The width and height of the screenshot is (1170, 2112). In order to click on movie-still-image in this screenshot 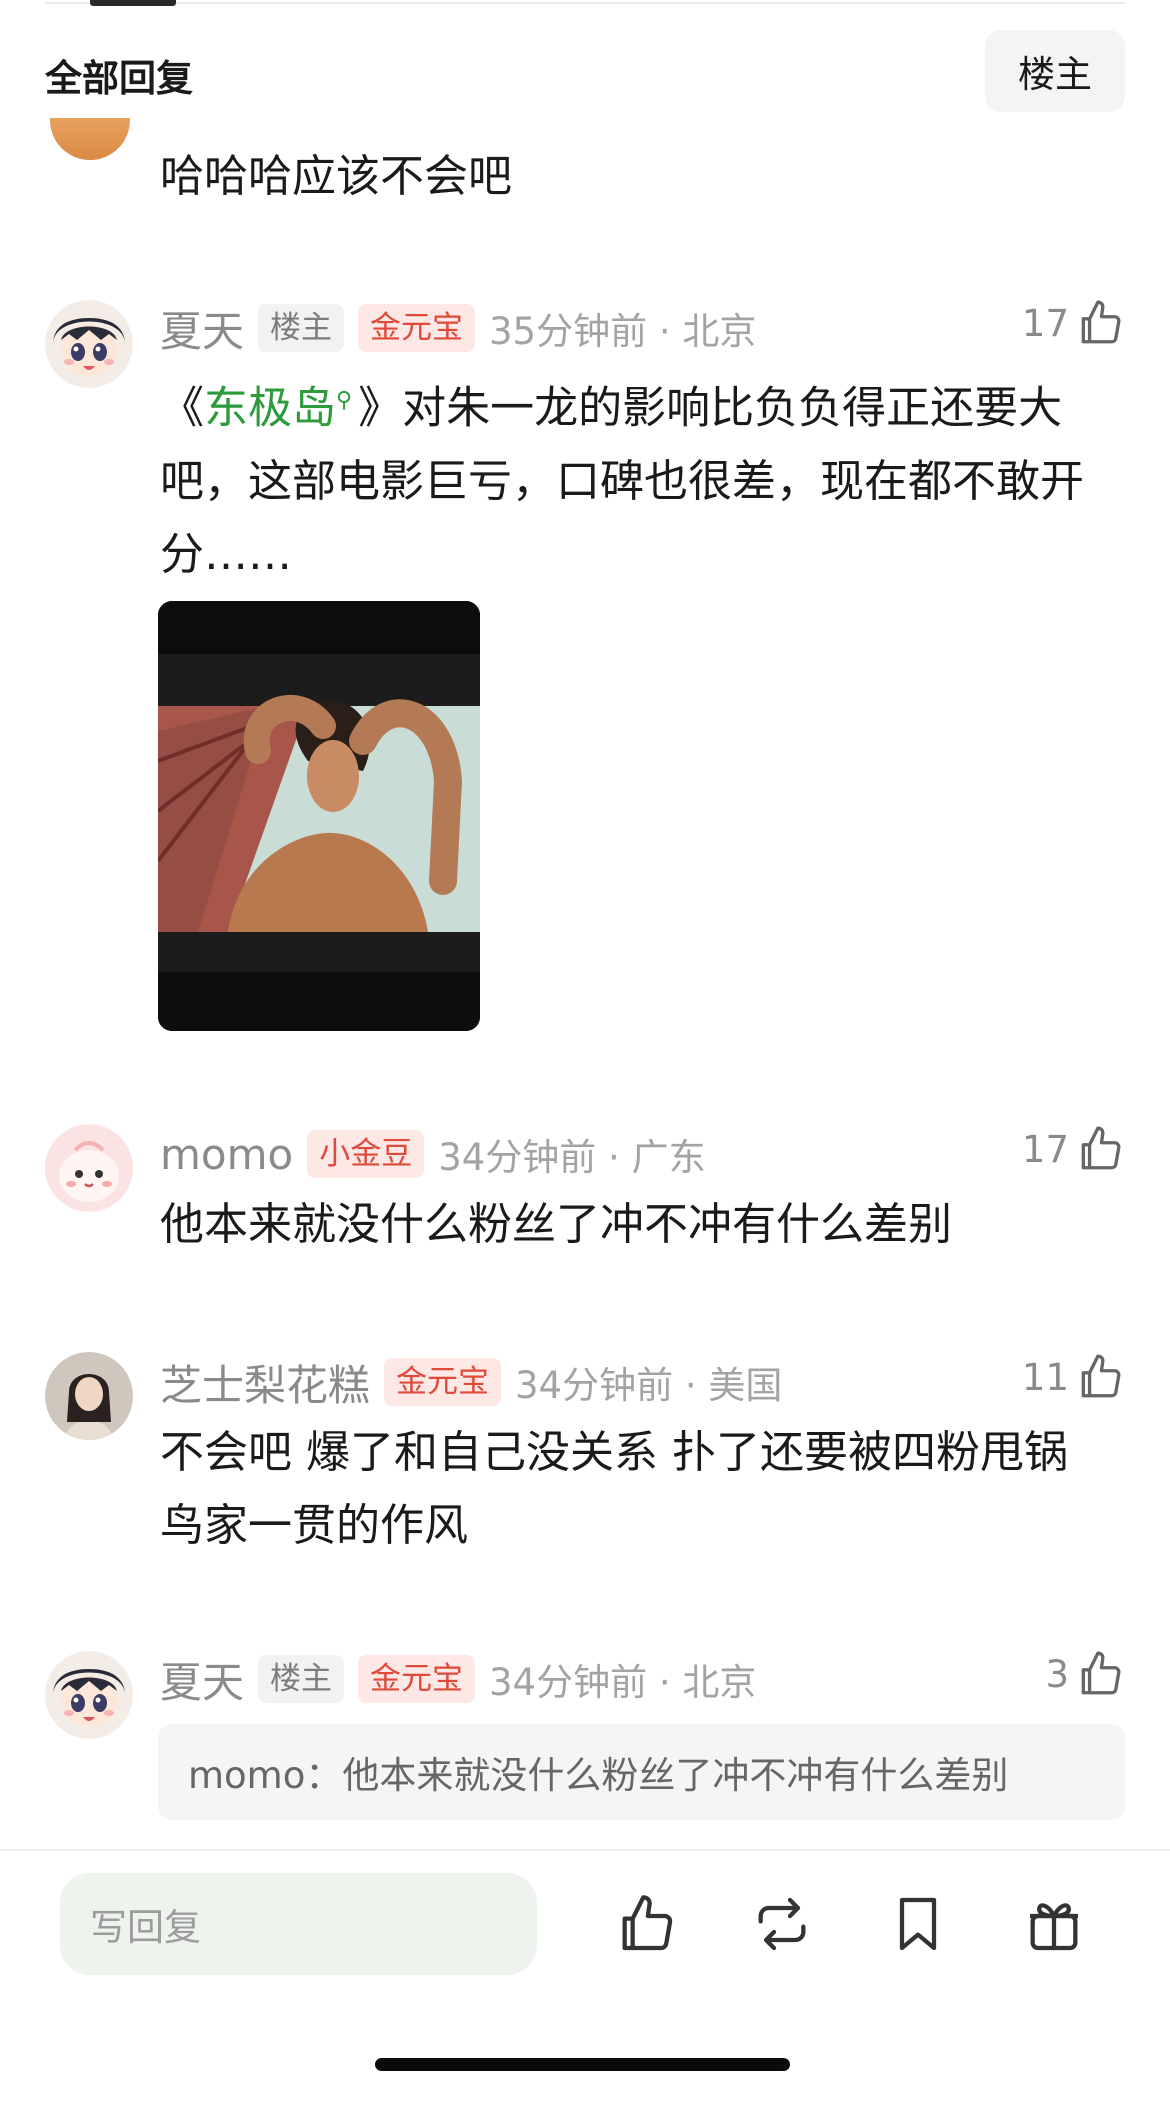, I will do `click(319, 816)`.